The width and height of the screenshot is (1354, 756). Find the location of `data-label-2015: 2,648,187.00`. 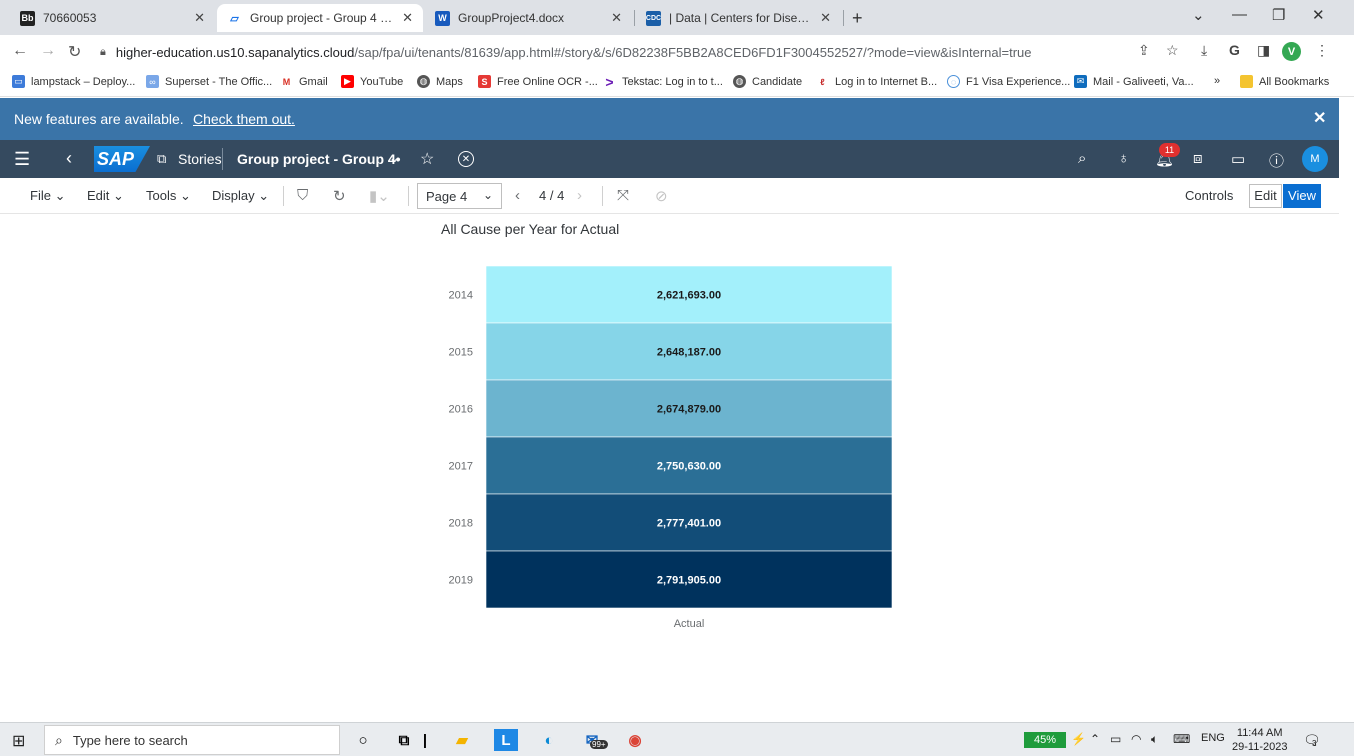

data-label-2015: 2,648,187.00 is located at coordinates (689, 353).